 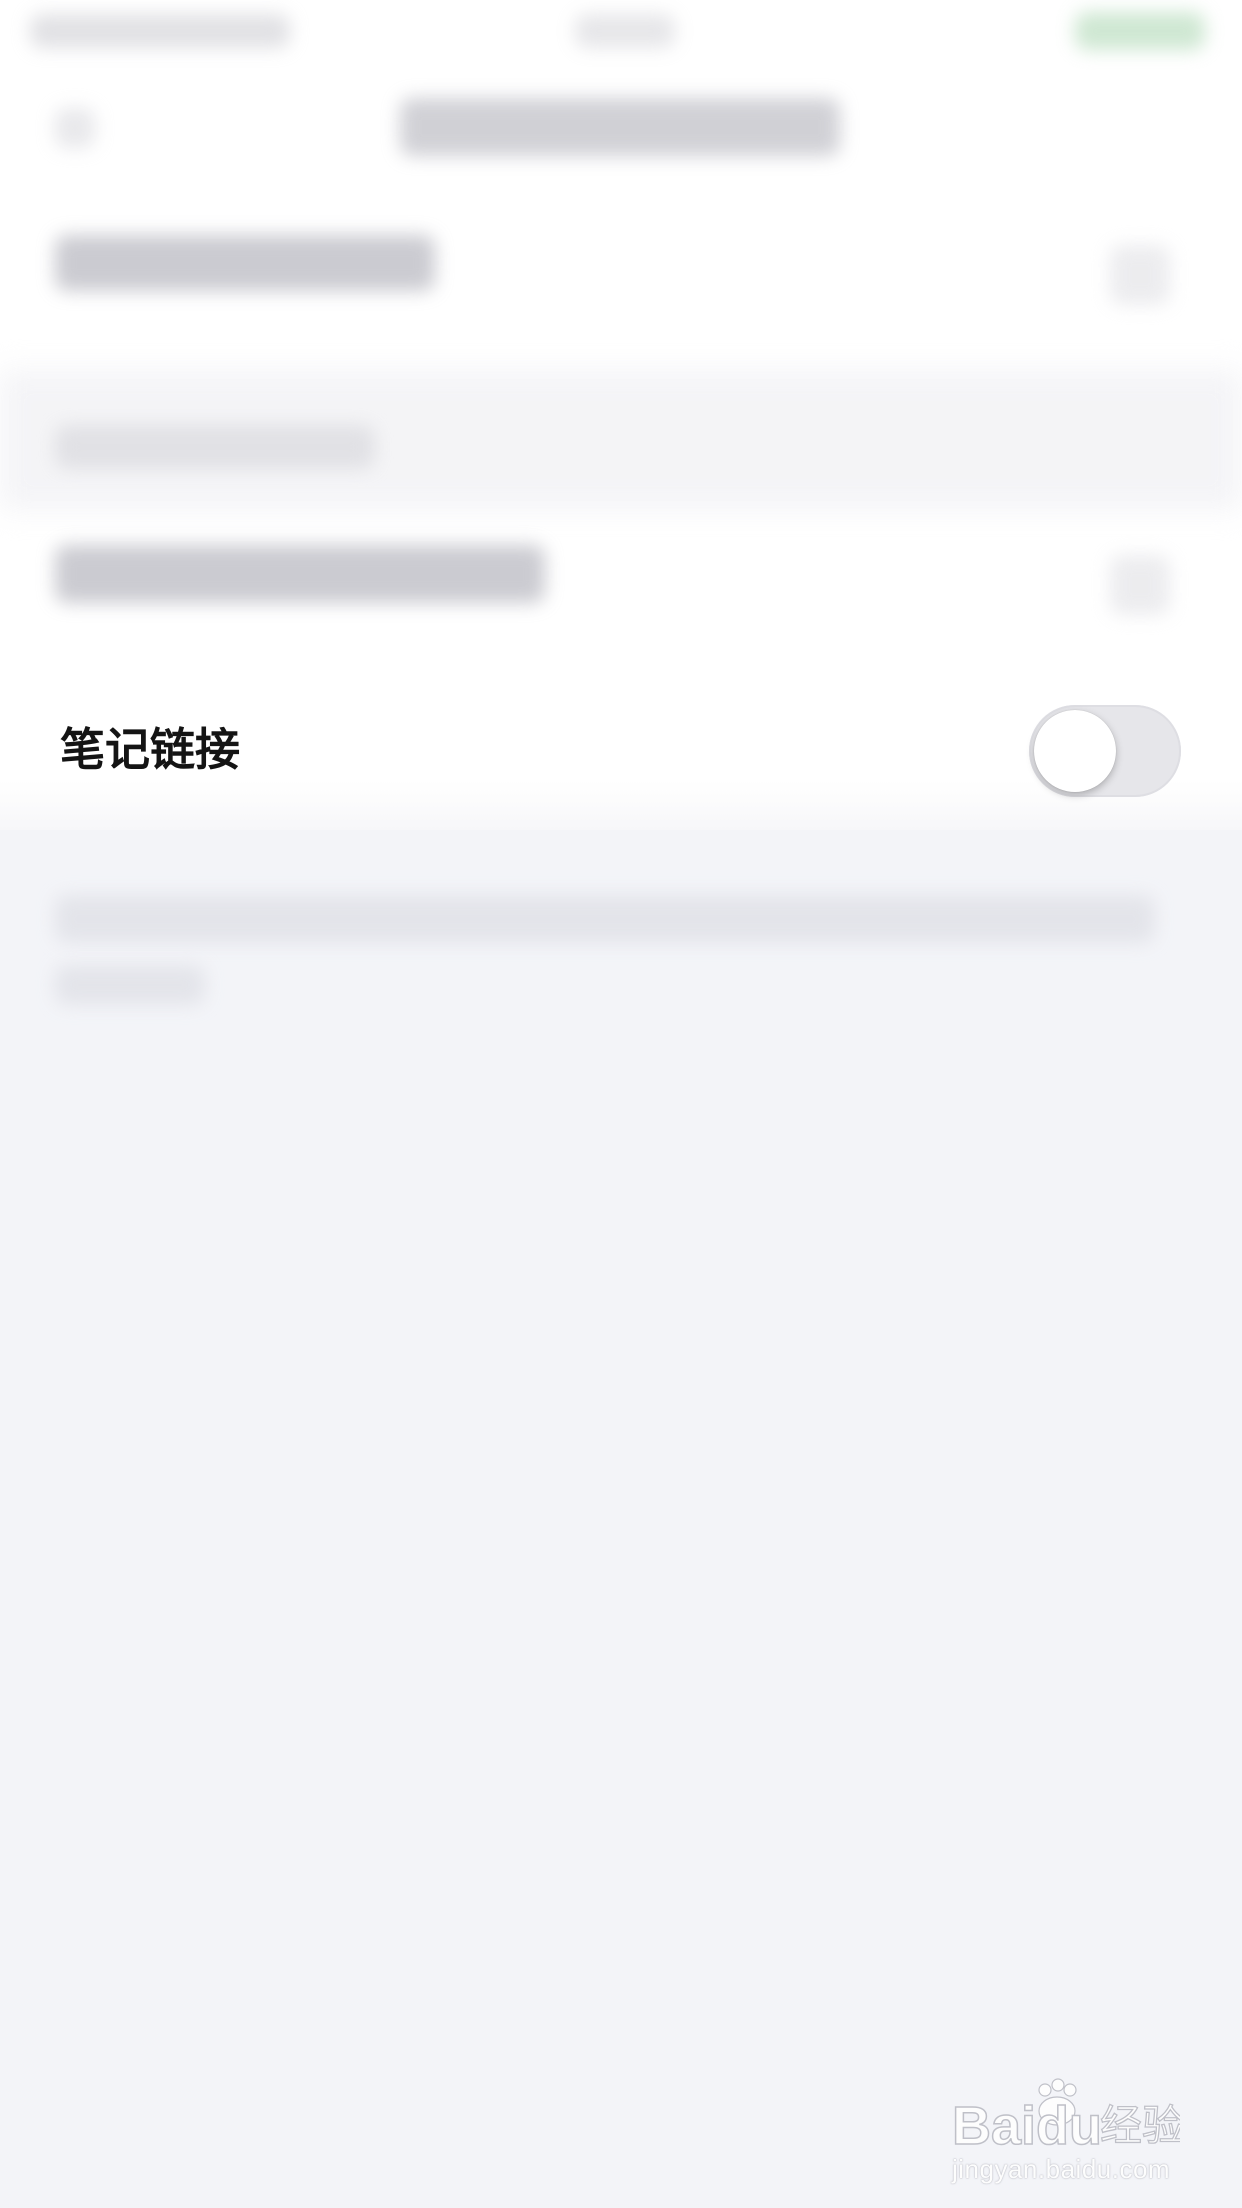 What do you see at coordinates (1075, 751) in the screenshot?
I see `toggle-knob` at bounding box center [1075, 751].